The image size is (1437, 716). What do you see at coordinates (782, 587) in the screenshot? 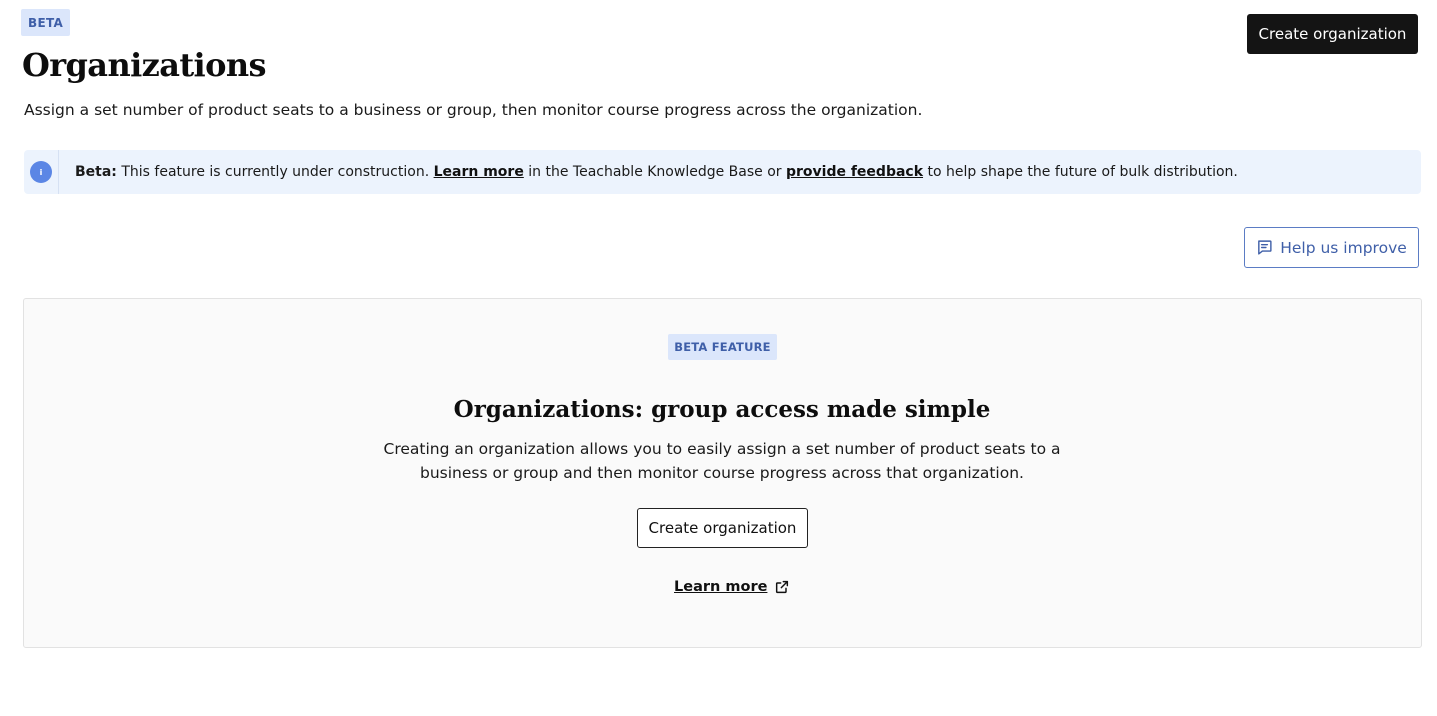
I see `external-link-icon` at bounding box center [782, 587].